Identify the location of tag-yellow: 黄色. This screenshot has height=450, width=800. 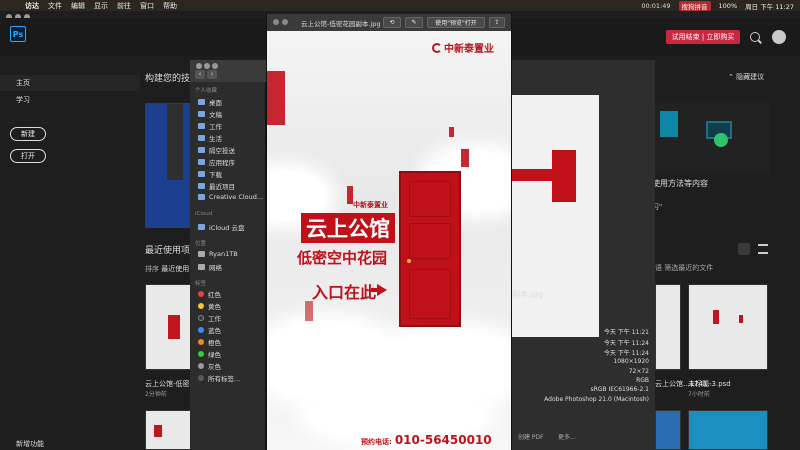
(209, 306).